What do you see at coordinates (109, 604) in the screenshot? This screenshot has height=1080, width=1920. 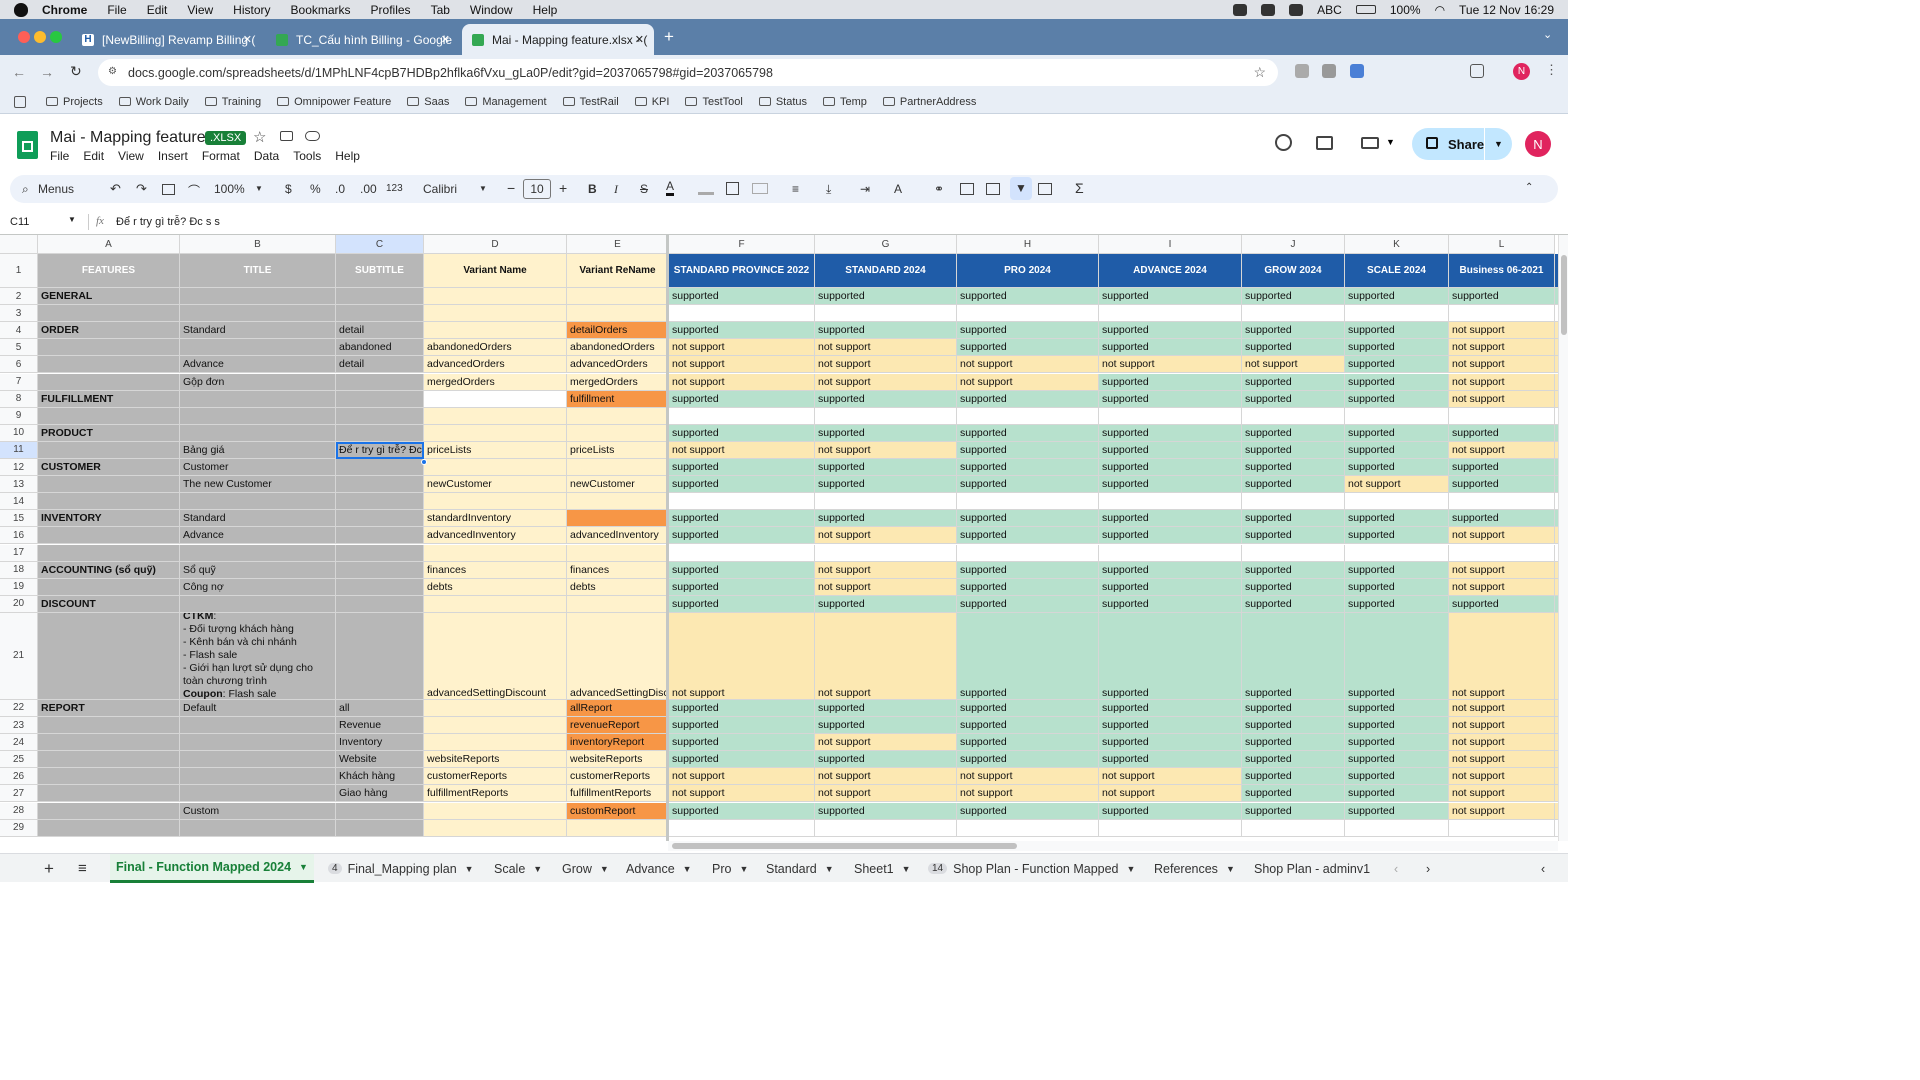 I see `feature-cell: DISCOUNT` at bounding box center [109, 604].